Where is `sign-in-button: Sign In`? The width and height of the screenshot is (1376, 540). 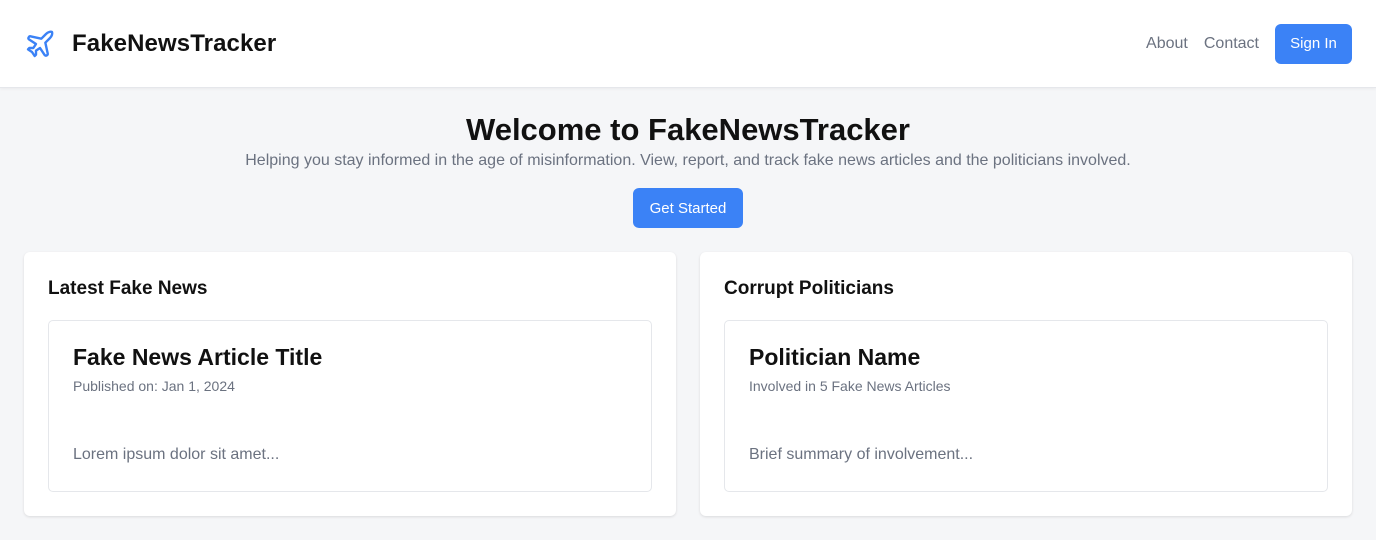
sign-in-button: Sign In is located at coordinates (1313, 43).